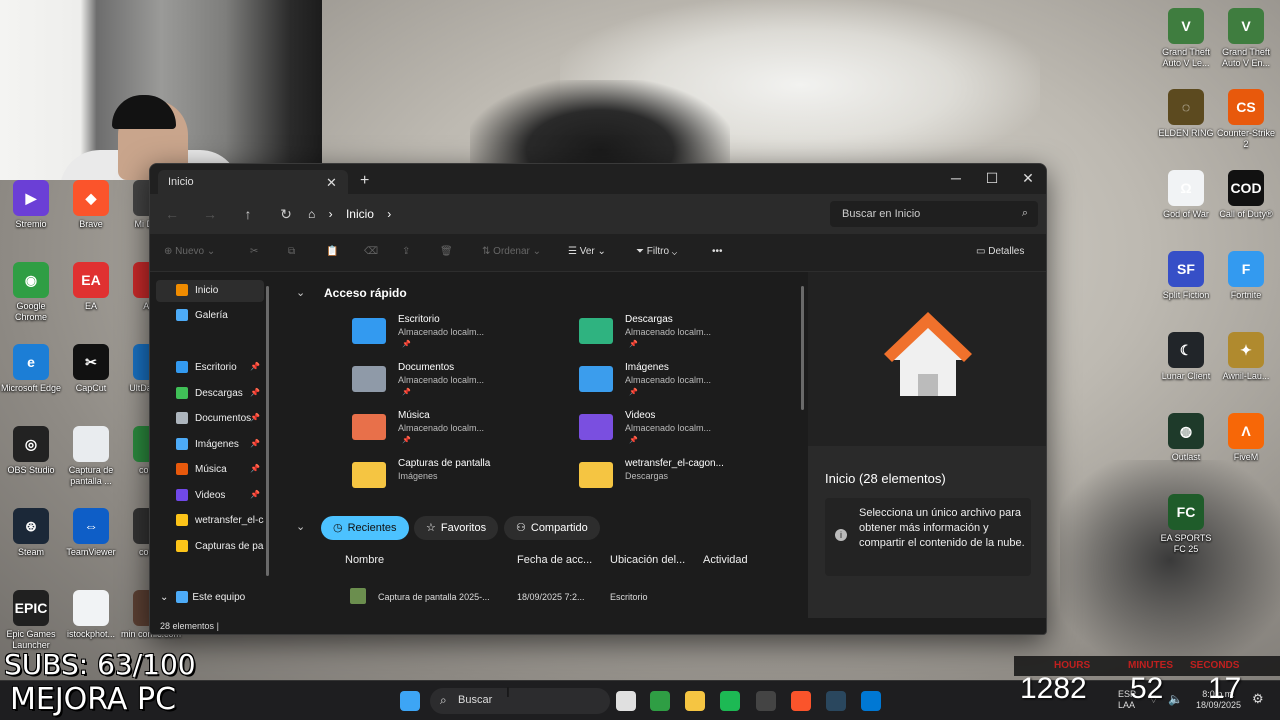  What do you see at coordinates (717, 251) in the screenshot?
I see `more-options-icon: •••` at bounding box center [717, 251].